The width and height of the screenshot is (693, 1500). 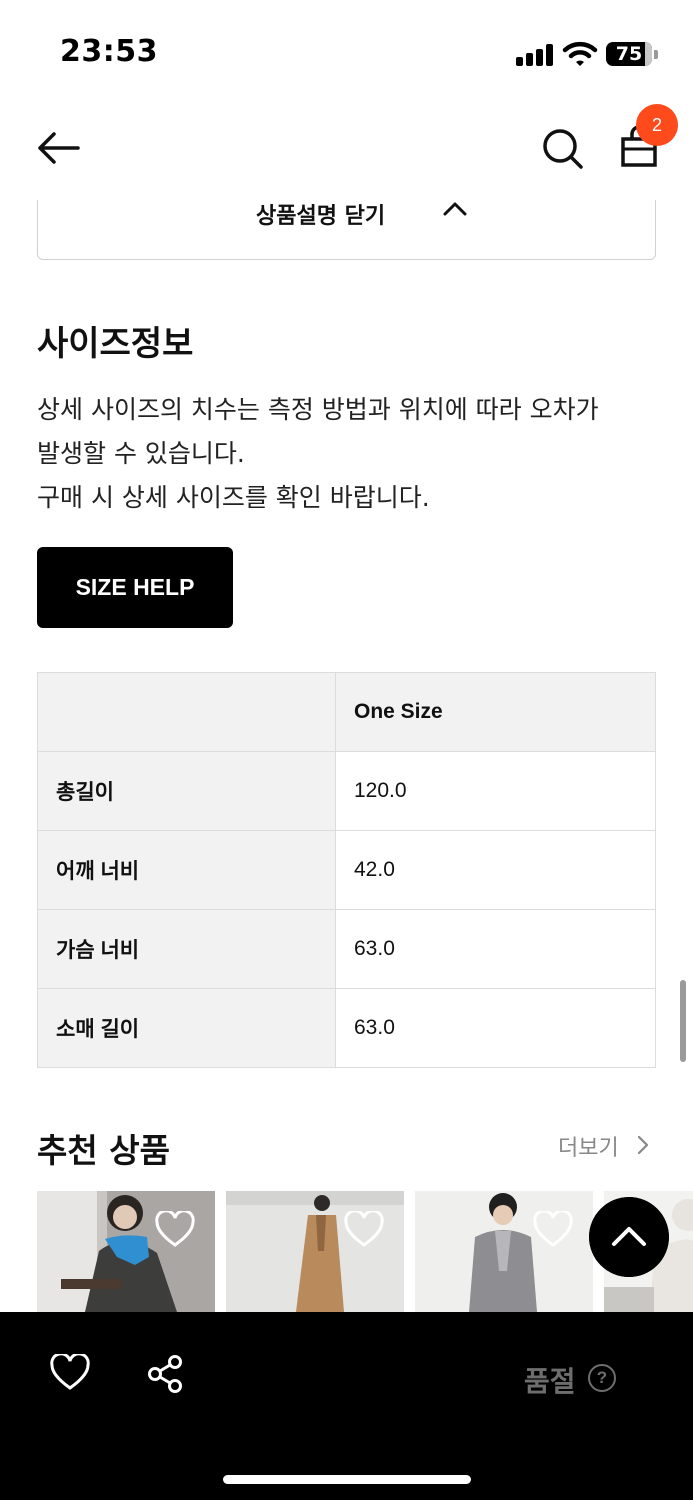 I want to click on measurement-label: 어깨 너비, so click(x=186, y=870).